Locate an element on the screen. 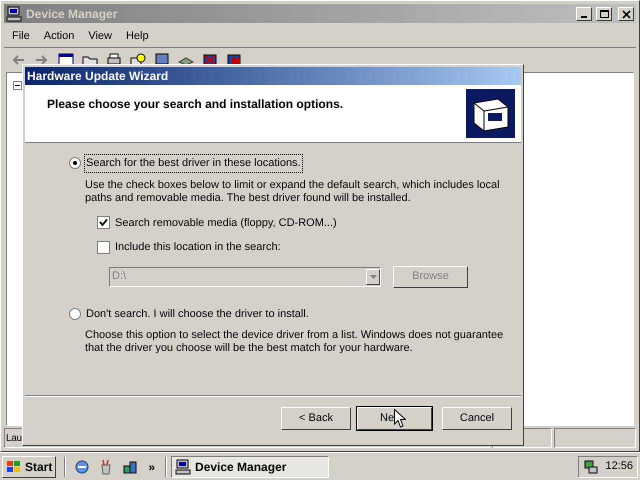  hardware-box-icon is located at coordinates (490, 113).